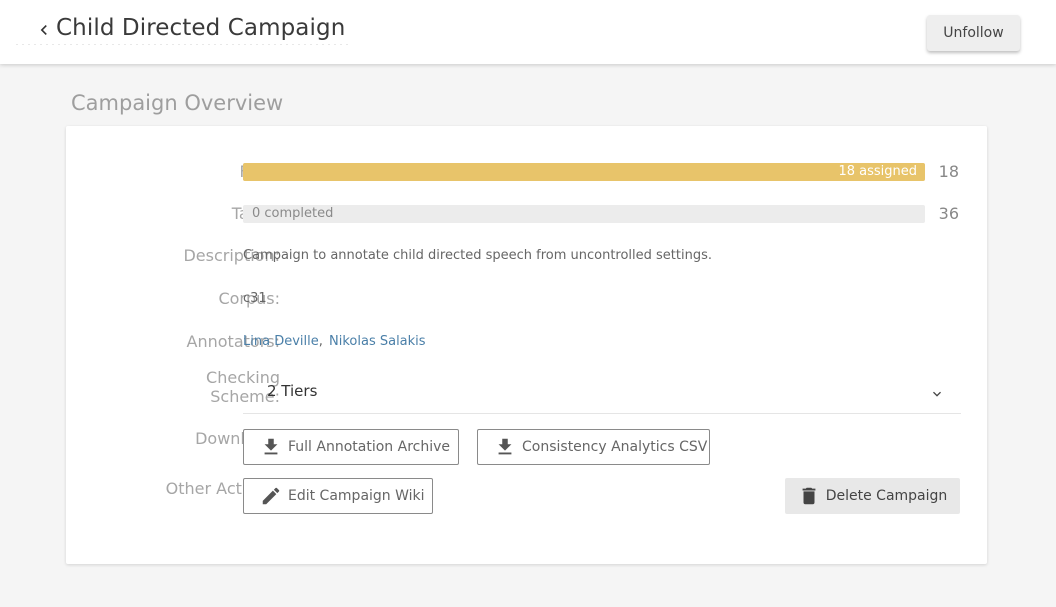 This screenshot has height=607, width=1056. I want to click on checking-scheme-value: 2 Tiers, so click(292, 391).